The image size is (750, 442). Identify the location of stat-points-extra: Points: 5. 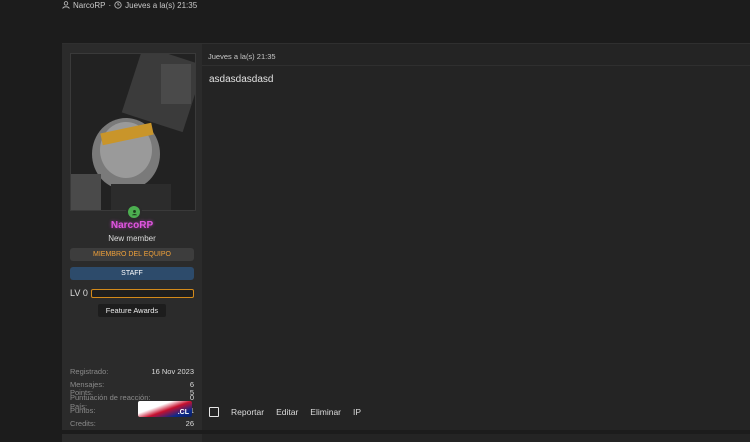
(132, 393).